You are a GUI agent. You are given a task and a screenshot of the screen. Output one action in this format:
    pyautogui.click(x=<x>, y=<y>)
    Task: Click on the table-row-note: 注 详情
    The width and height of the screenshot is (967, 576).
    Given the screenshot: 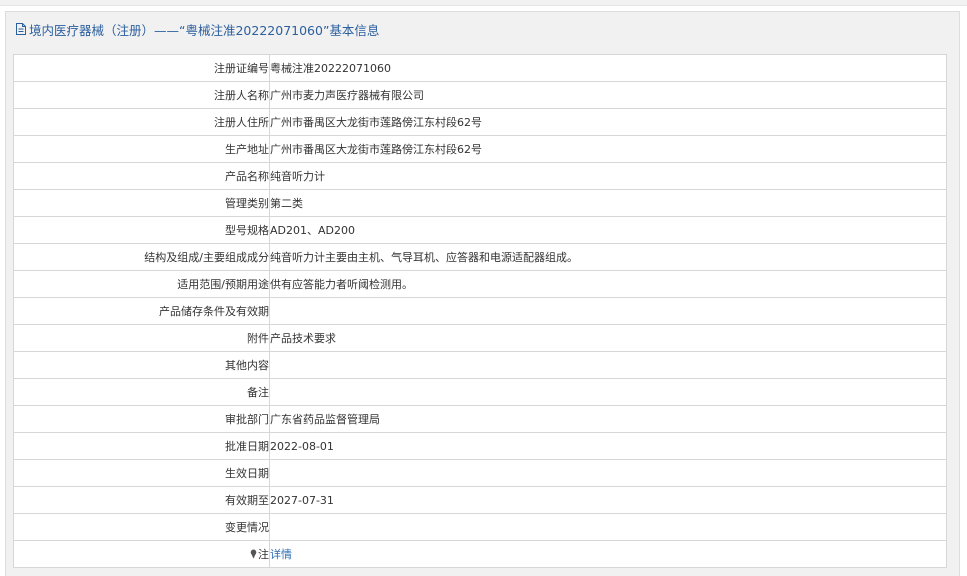 What is the action you would take?
    pyautogui.click(x=480, y=554)
    